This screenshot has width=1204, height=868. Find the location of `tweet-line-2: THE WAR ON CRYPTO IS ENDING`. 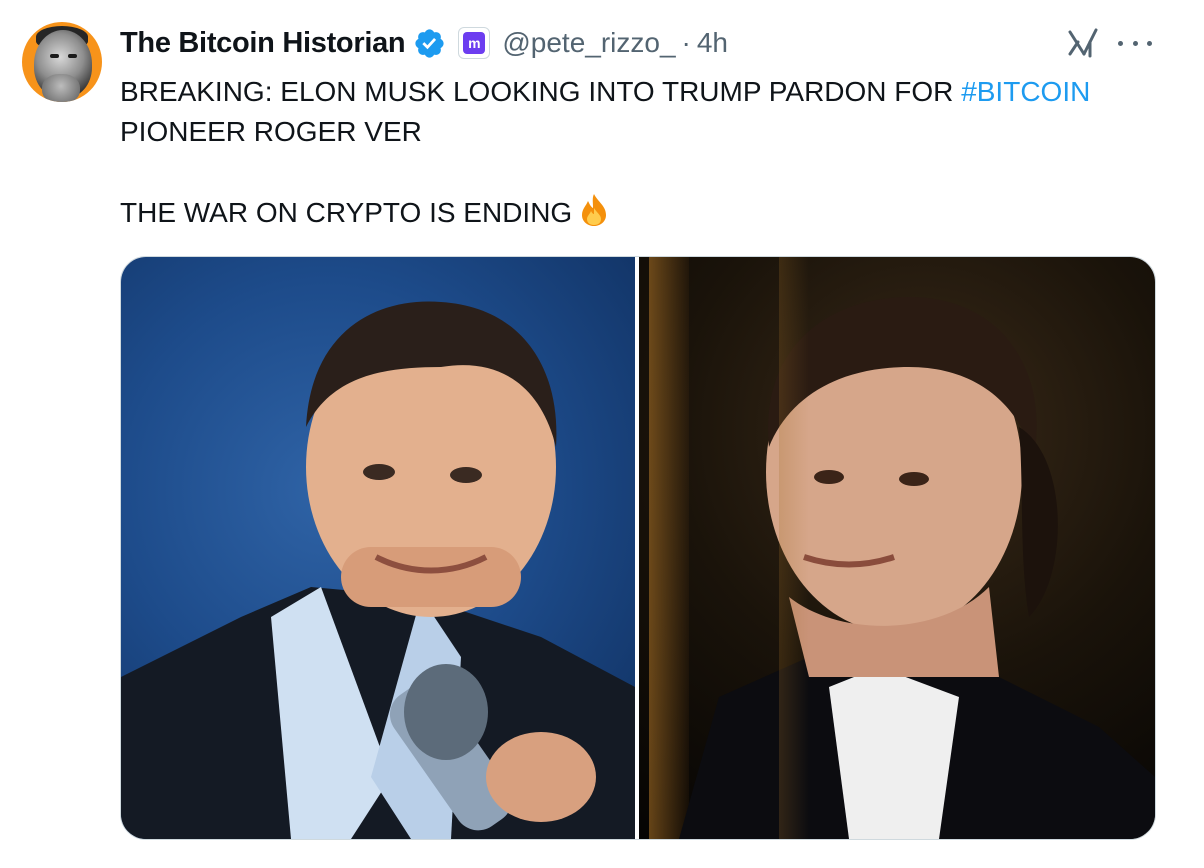

tweet-line-2: THE WAR ON CRYPTO IS ENDING is located at coordinates (640, 212).